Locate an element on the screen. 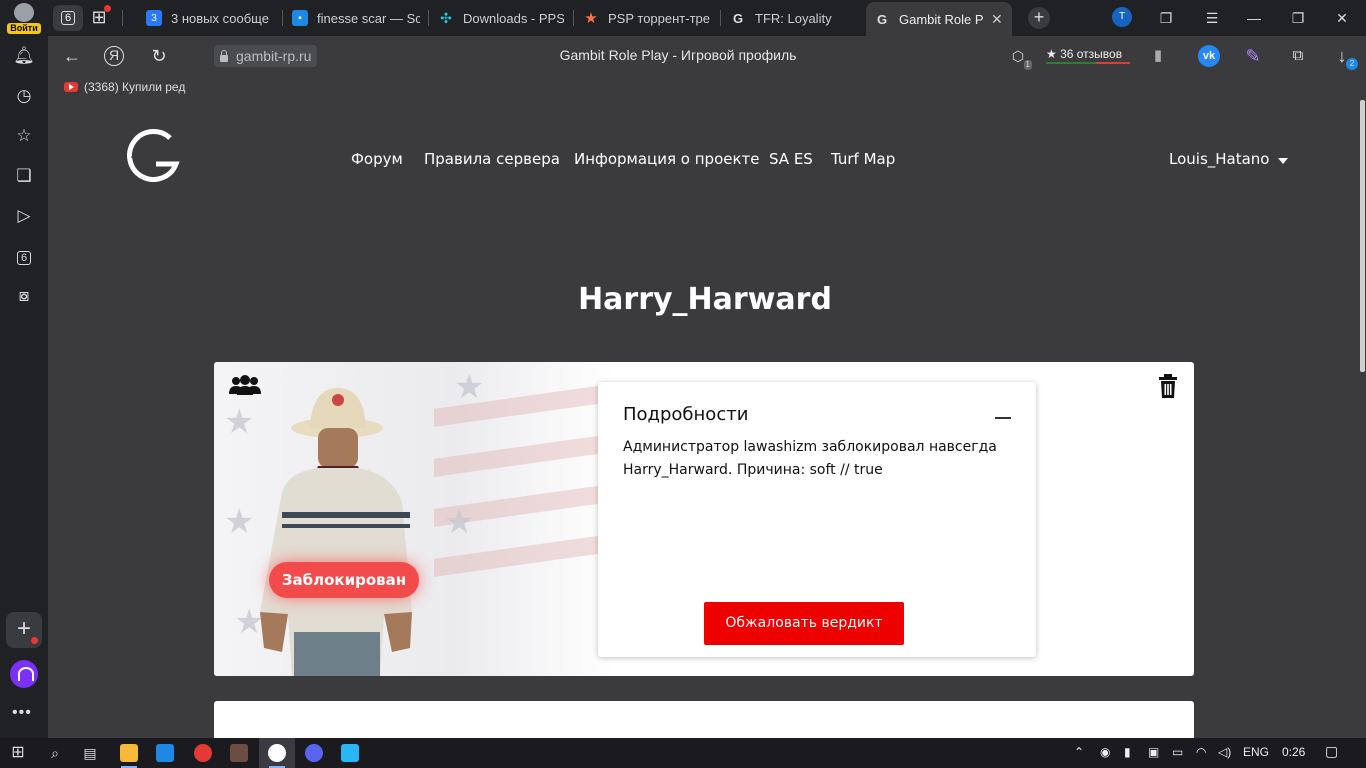 The height and width of the screenshot is (768, 1366). restore-icon: ❐ is located at coordinates (1298, 18).